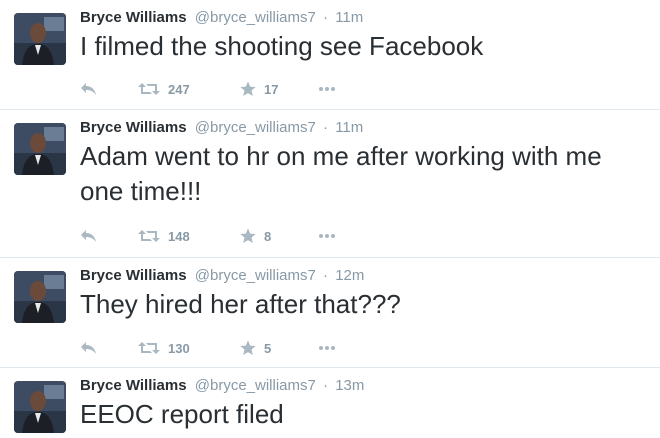 This screenshot has width=660, height=438. I want to click on retweet-button: 247, so click(164, 89).